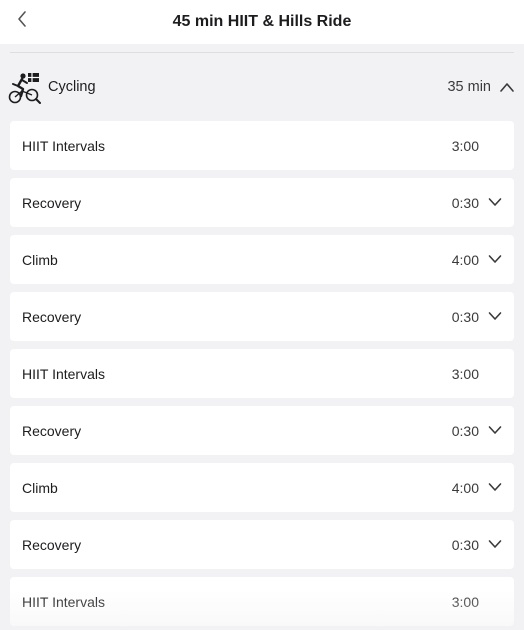  What do you see at coordinates (262, 52) in the screenshot?
I see `header-divider` at bounding box center [262, 52].